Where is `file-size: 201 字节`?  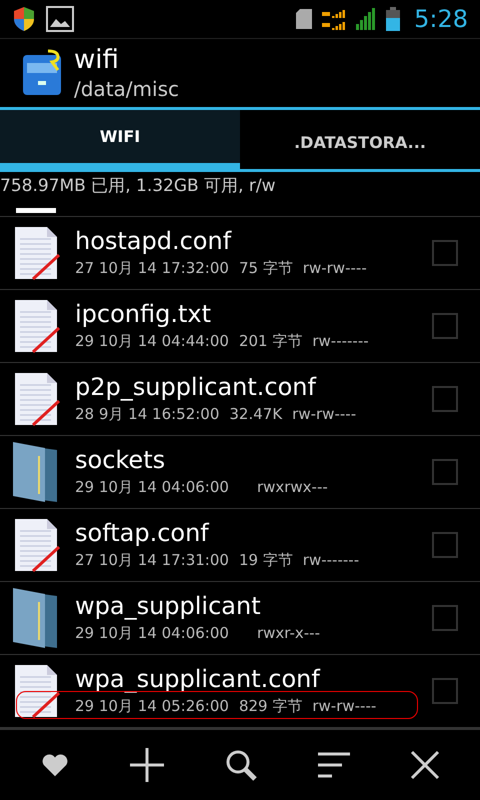
file-size: 201 字节 is located at coordinates (270, 341).